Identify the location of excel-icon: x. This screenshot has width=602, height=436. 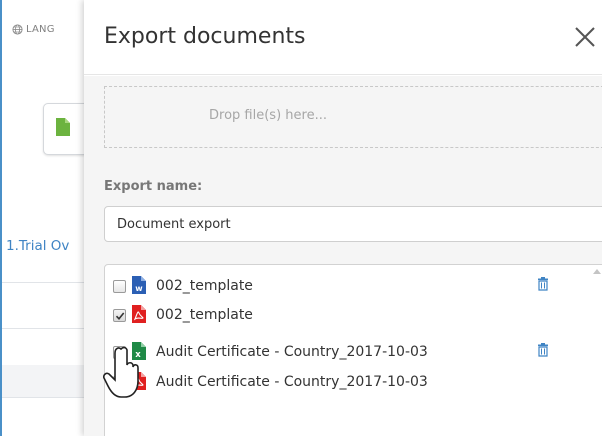
(139, 351).